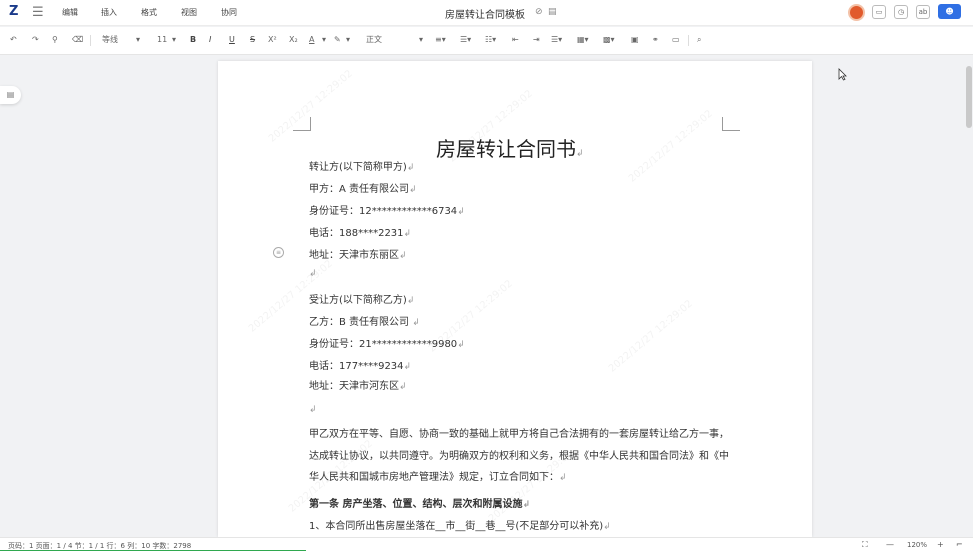  What do you see at coordinates (149, 12) in the screenshot?
I see `menu-format: 格式` at bounding box center [149, 12].